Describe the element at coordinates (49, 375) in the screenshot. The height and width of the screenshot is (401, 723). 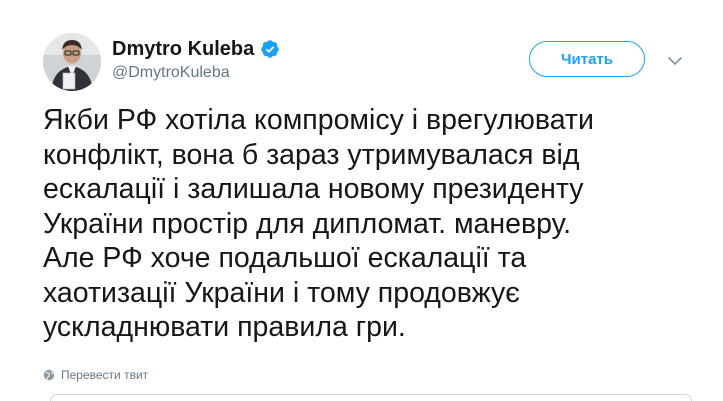
I see `globe-icon` at that location.